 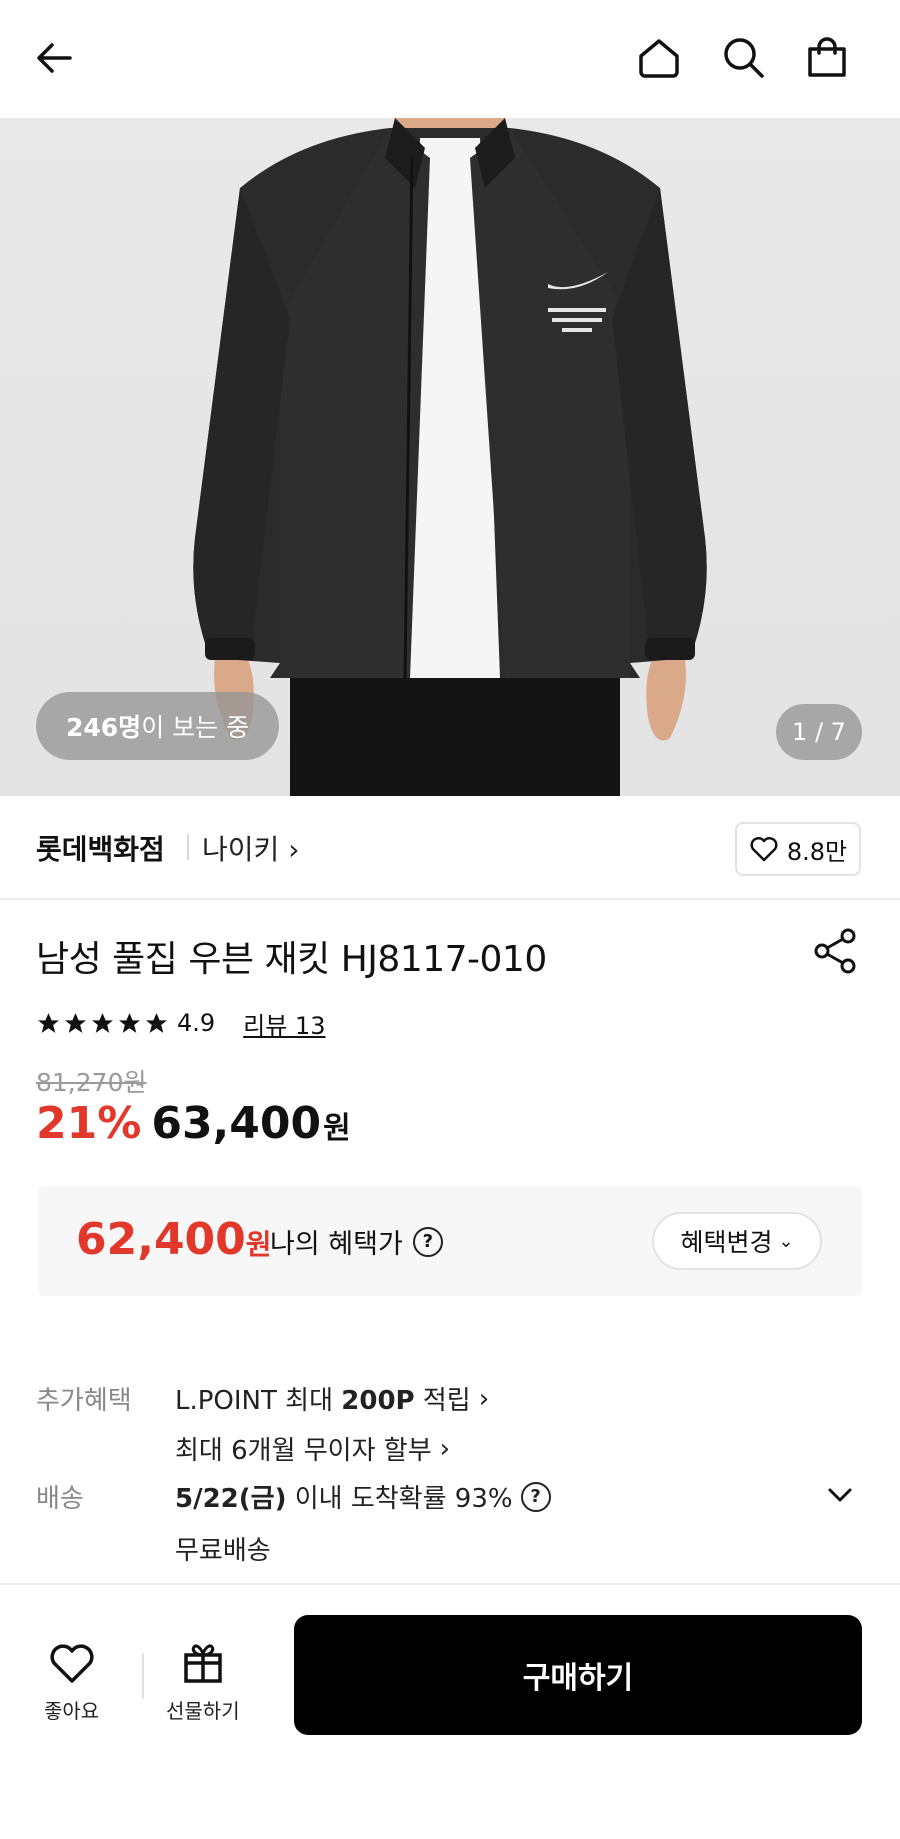 I want to click on live-viewers-badge: 246명 이 보는 중, so click(x=158, y=726).